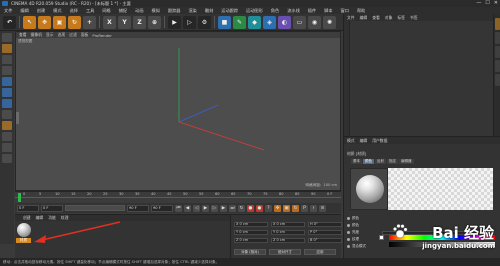 The width and height of the screenshot is (500, 266). I want to click on cube-object-icon: ■, so click(224, 22).